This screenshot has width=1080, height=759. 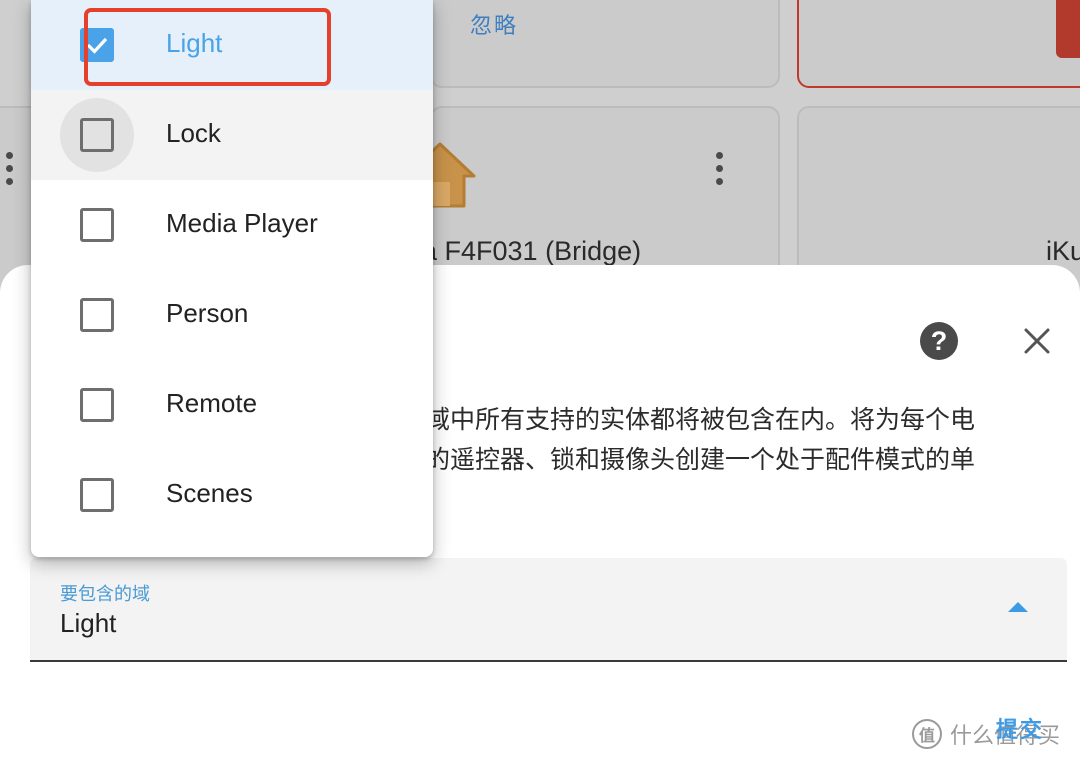 What do you see at coordinates (242, 223) in the screenshot?
I see `menu-item-label: Media Player` at bounding box center [242, 223].